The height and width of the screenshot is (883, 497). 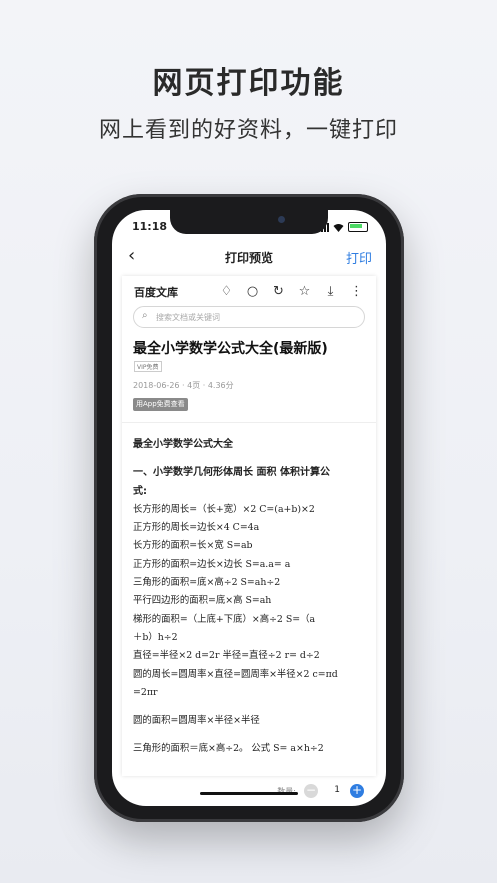 I want to click on body-line: 正方形的面积=边长×边长 S=a.a= a, so click(x=212, y=564).